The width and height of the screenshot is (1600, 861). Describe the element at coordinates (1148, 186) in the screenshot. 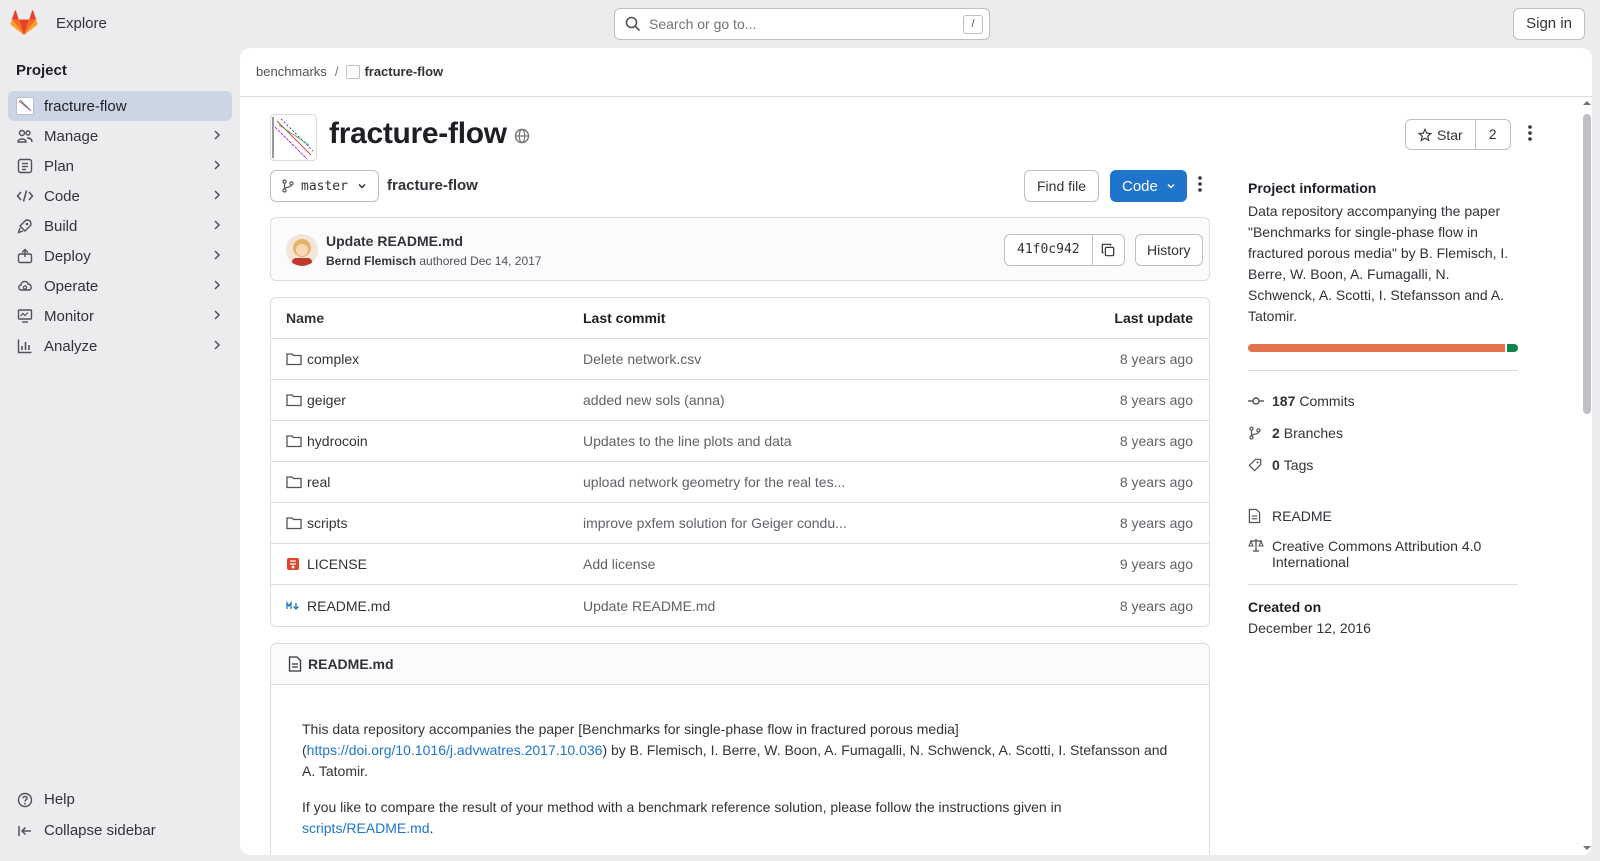

I see `code-dropdown-button: Code` at that location.